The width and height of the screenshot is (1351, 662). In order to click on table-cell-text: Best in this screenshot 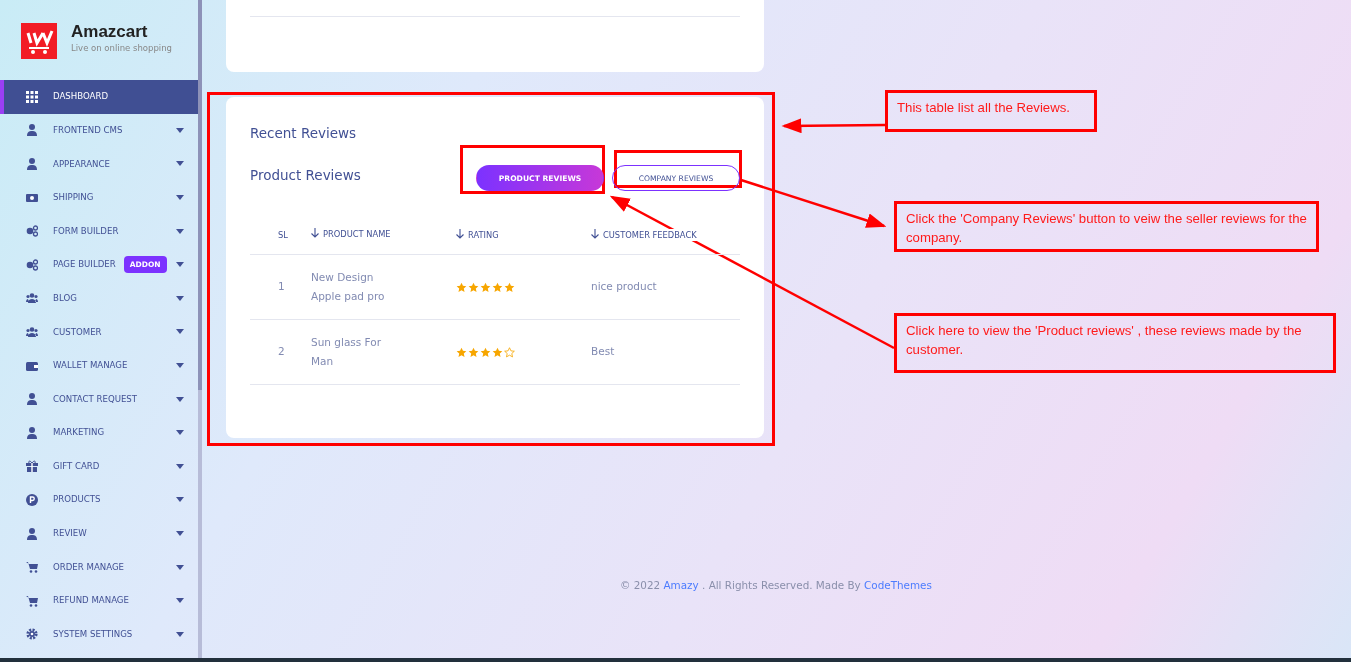, I will do `click(603, 352)`.